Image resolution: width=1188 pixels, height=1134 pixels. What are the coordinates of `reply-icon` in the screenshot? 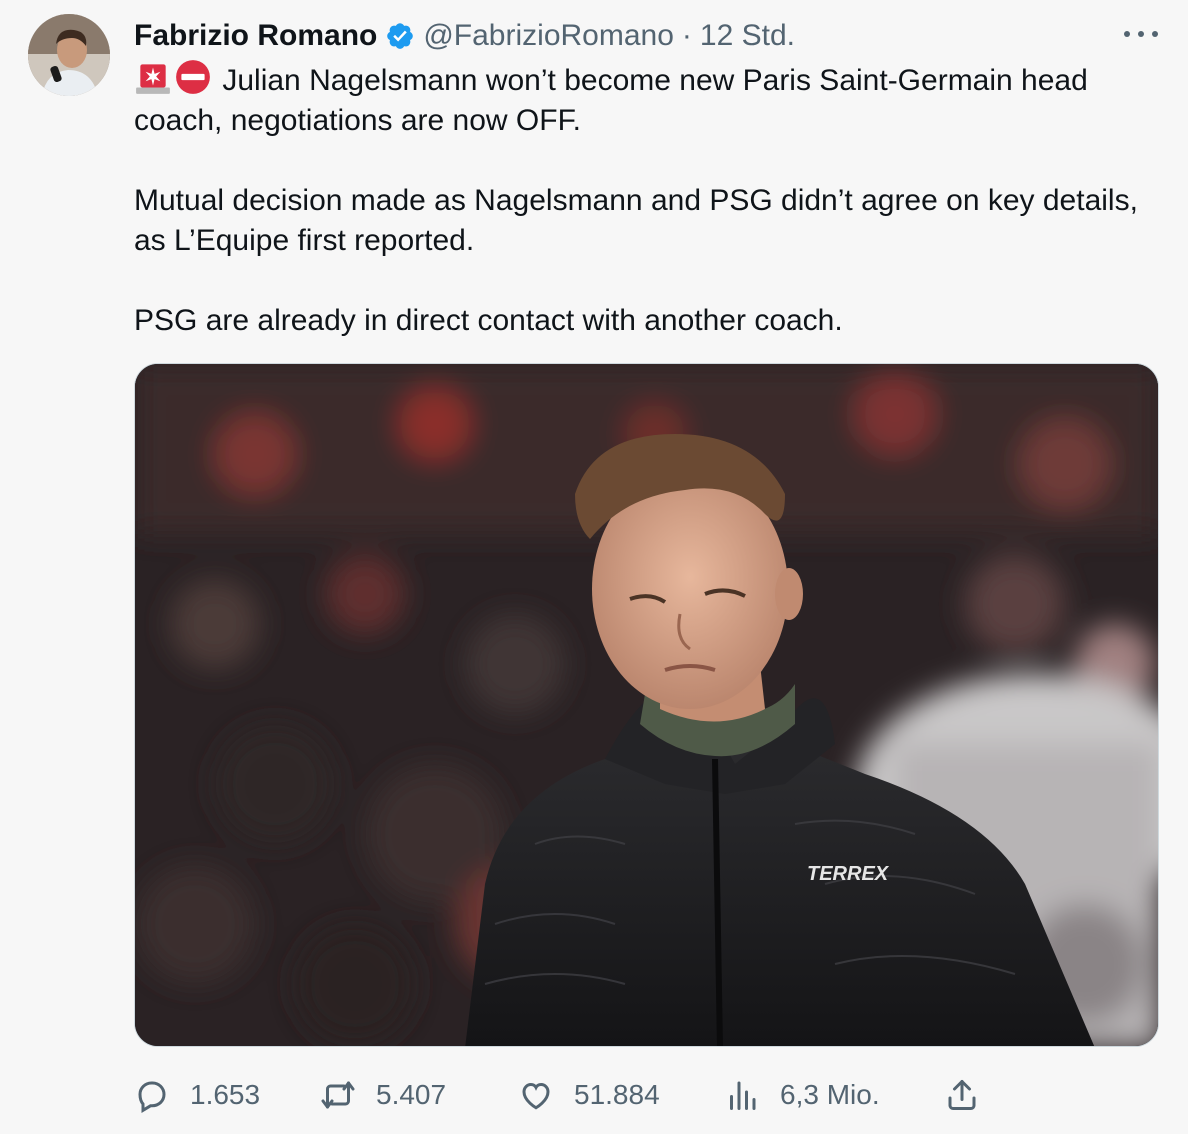 It's located at (152, 1097).